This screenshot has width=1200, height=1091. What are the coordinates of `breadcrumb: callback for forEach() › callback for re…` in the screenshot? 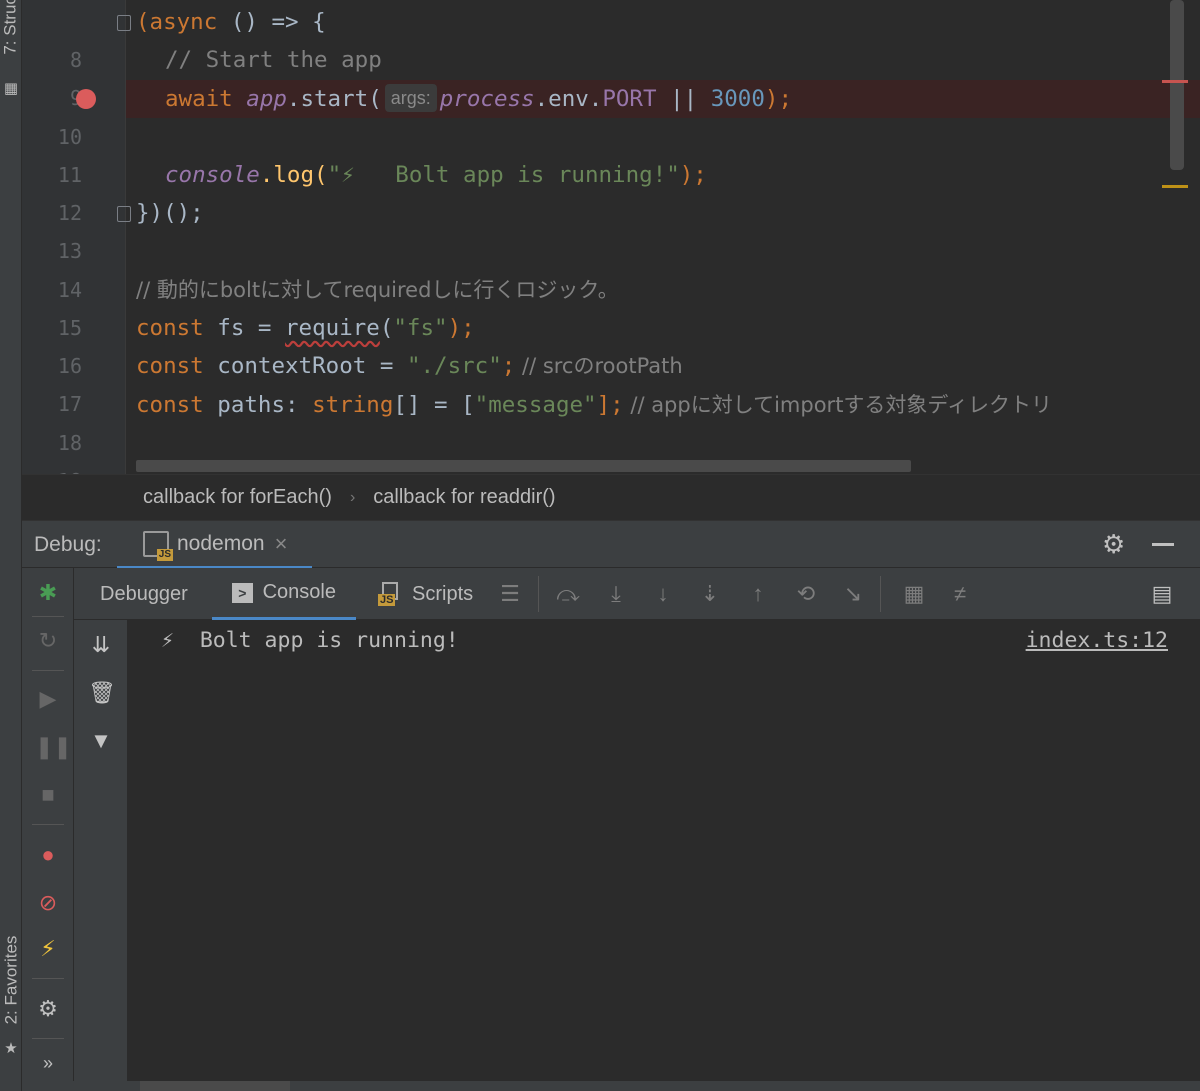 It's located at (611, 497).